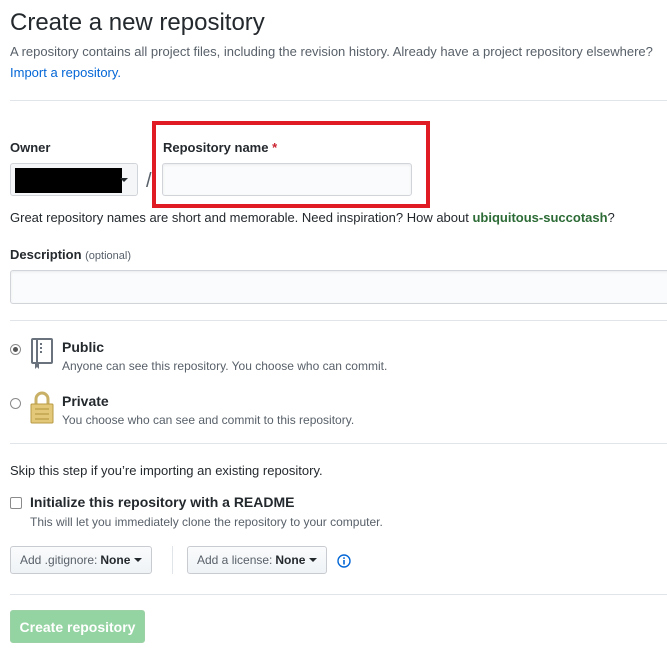 This screenshot has height=655, width=667. What do you see at coordinates (108, 256) in the screenshot?
I see `optional-hint: (optional)` at bounding box center [108, 256].